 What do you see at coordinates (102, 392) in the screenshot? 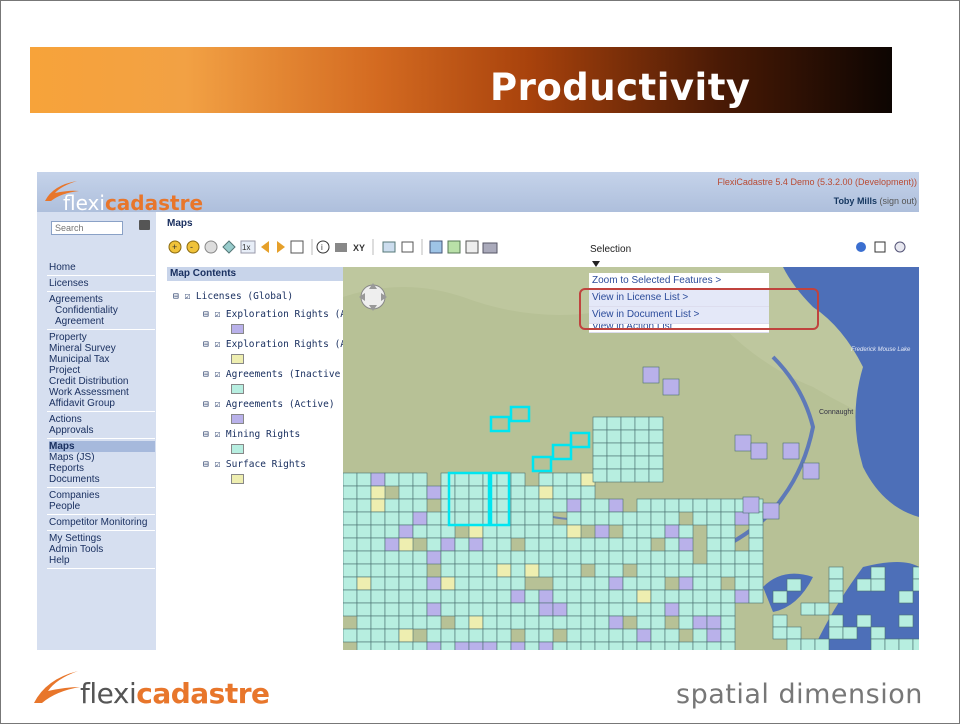
I see `sidebar-item: Work Assessment` at bounding box center [102, 392].